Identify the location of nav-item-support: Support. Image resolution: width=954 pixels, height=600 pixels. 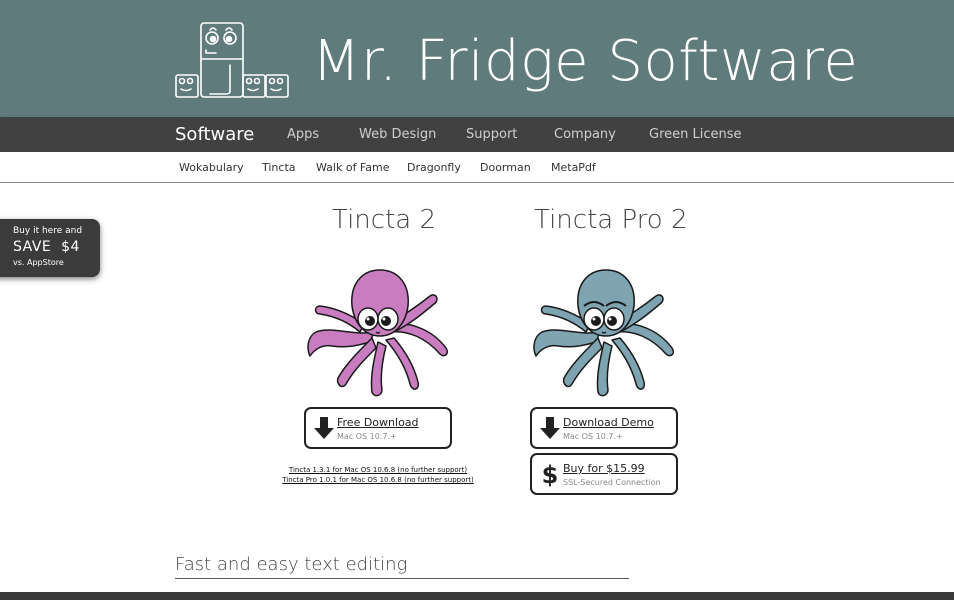
(491, 134).